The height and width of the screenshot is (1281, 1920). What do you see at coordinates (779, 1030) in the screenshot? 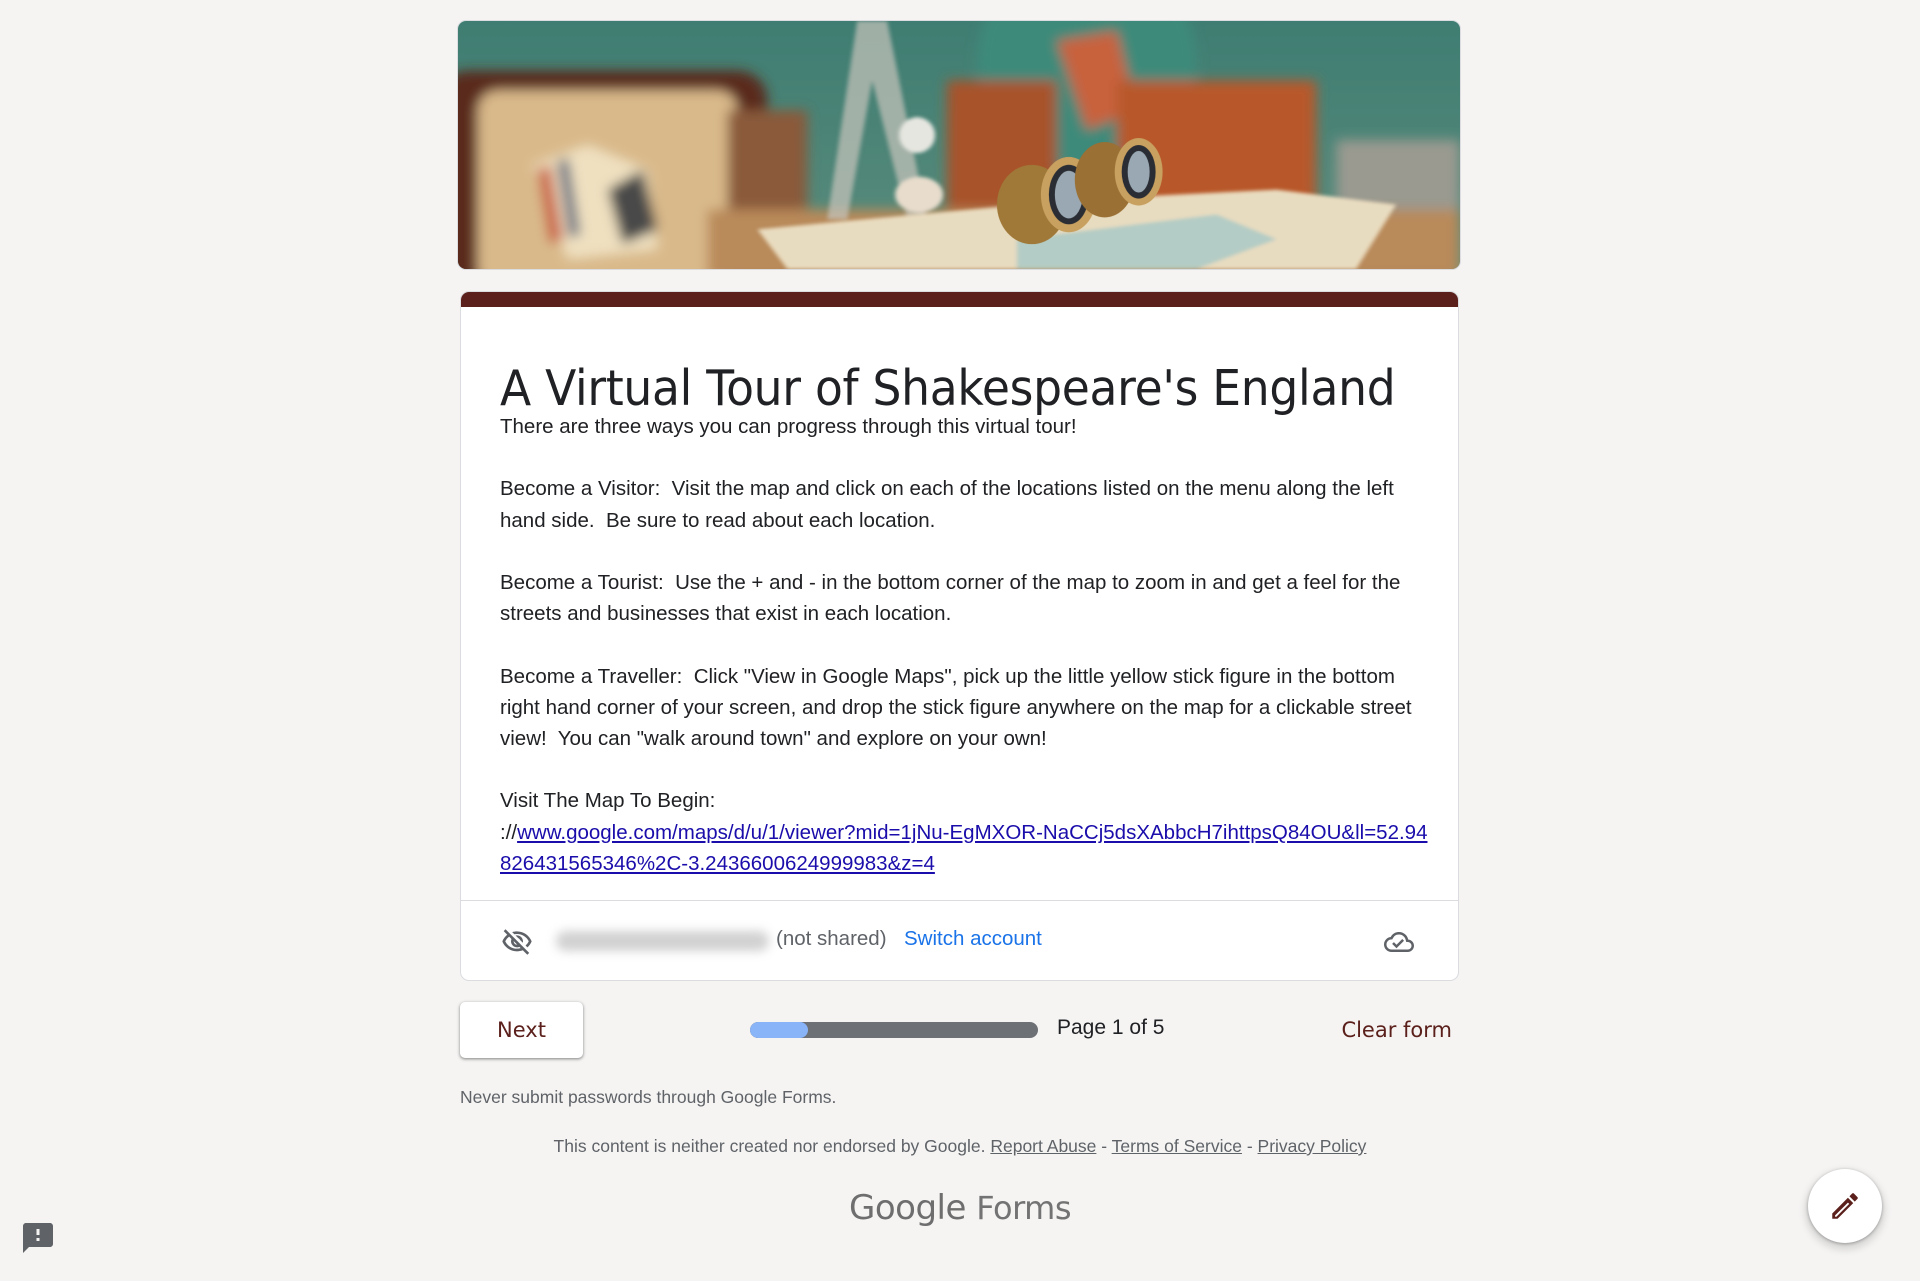
I see `progress-bar-fill` at bounding box center [779, 1030].